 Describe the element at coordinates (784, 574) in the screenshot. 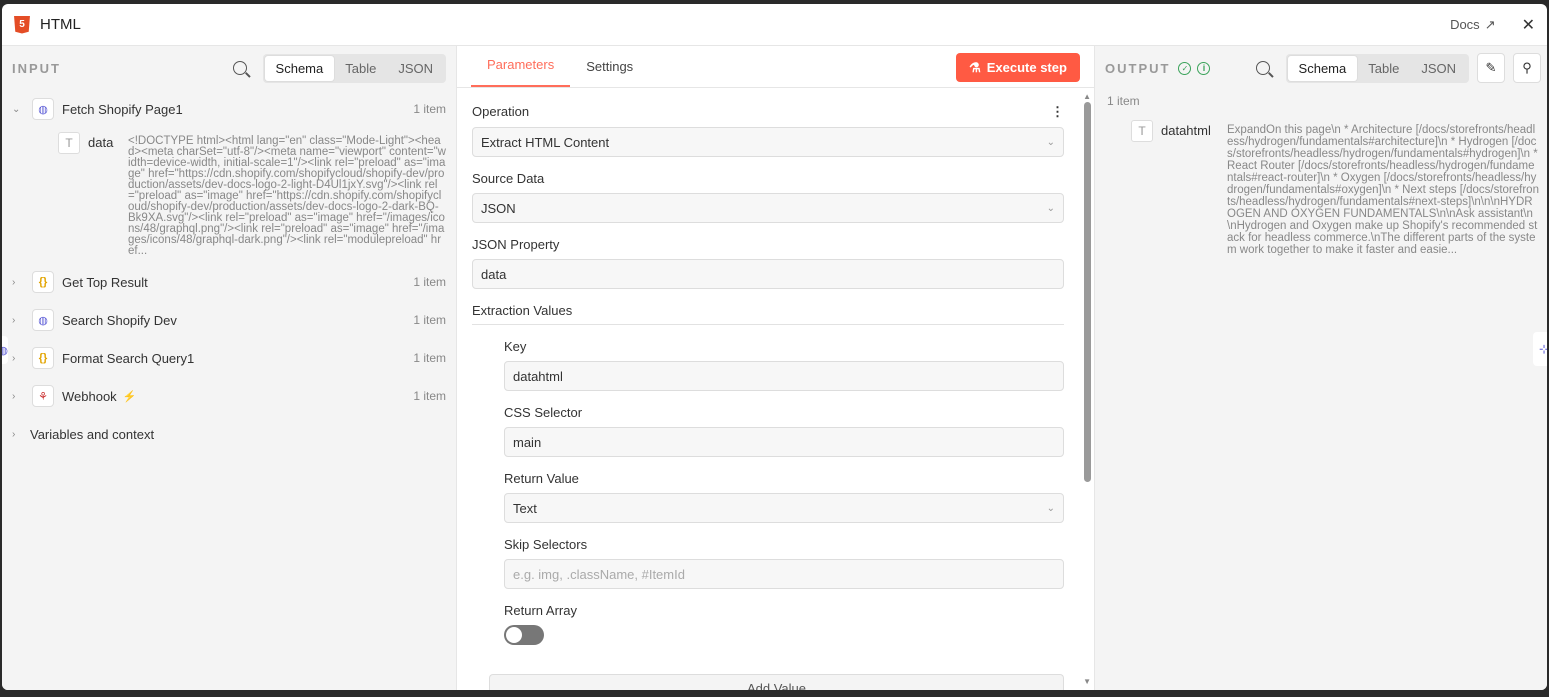

I see `skip-selectors-input: e.g. img, .className, #ItemId` at that location.